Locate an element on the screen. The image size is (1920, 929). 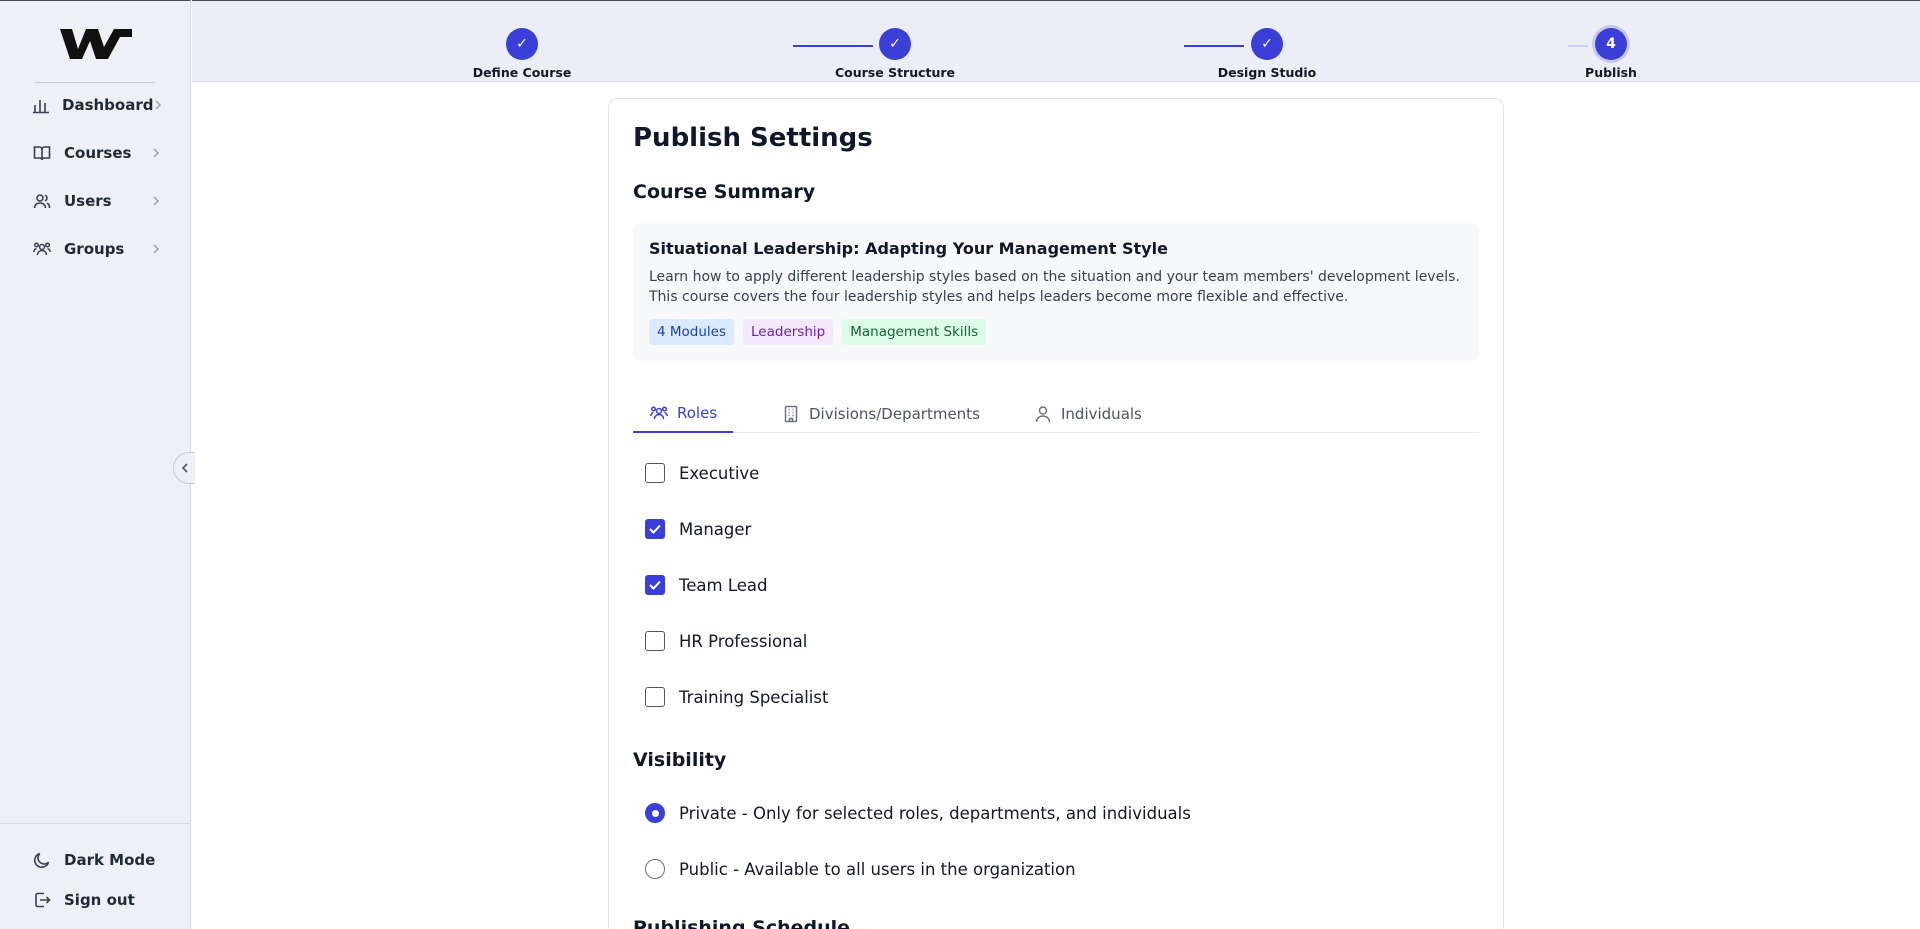
role-training-specialist: Training Specialist is located at coordinates (736, 697).